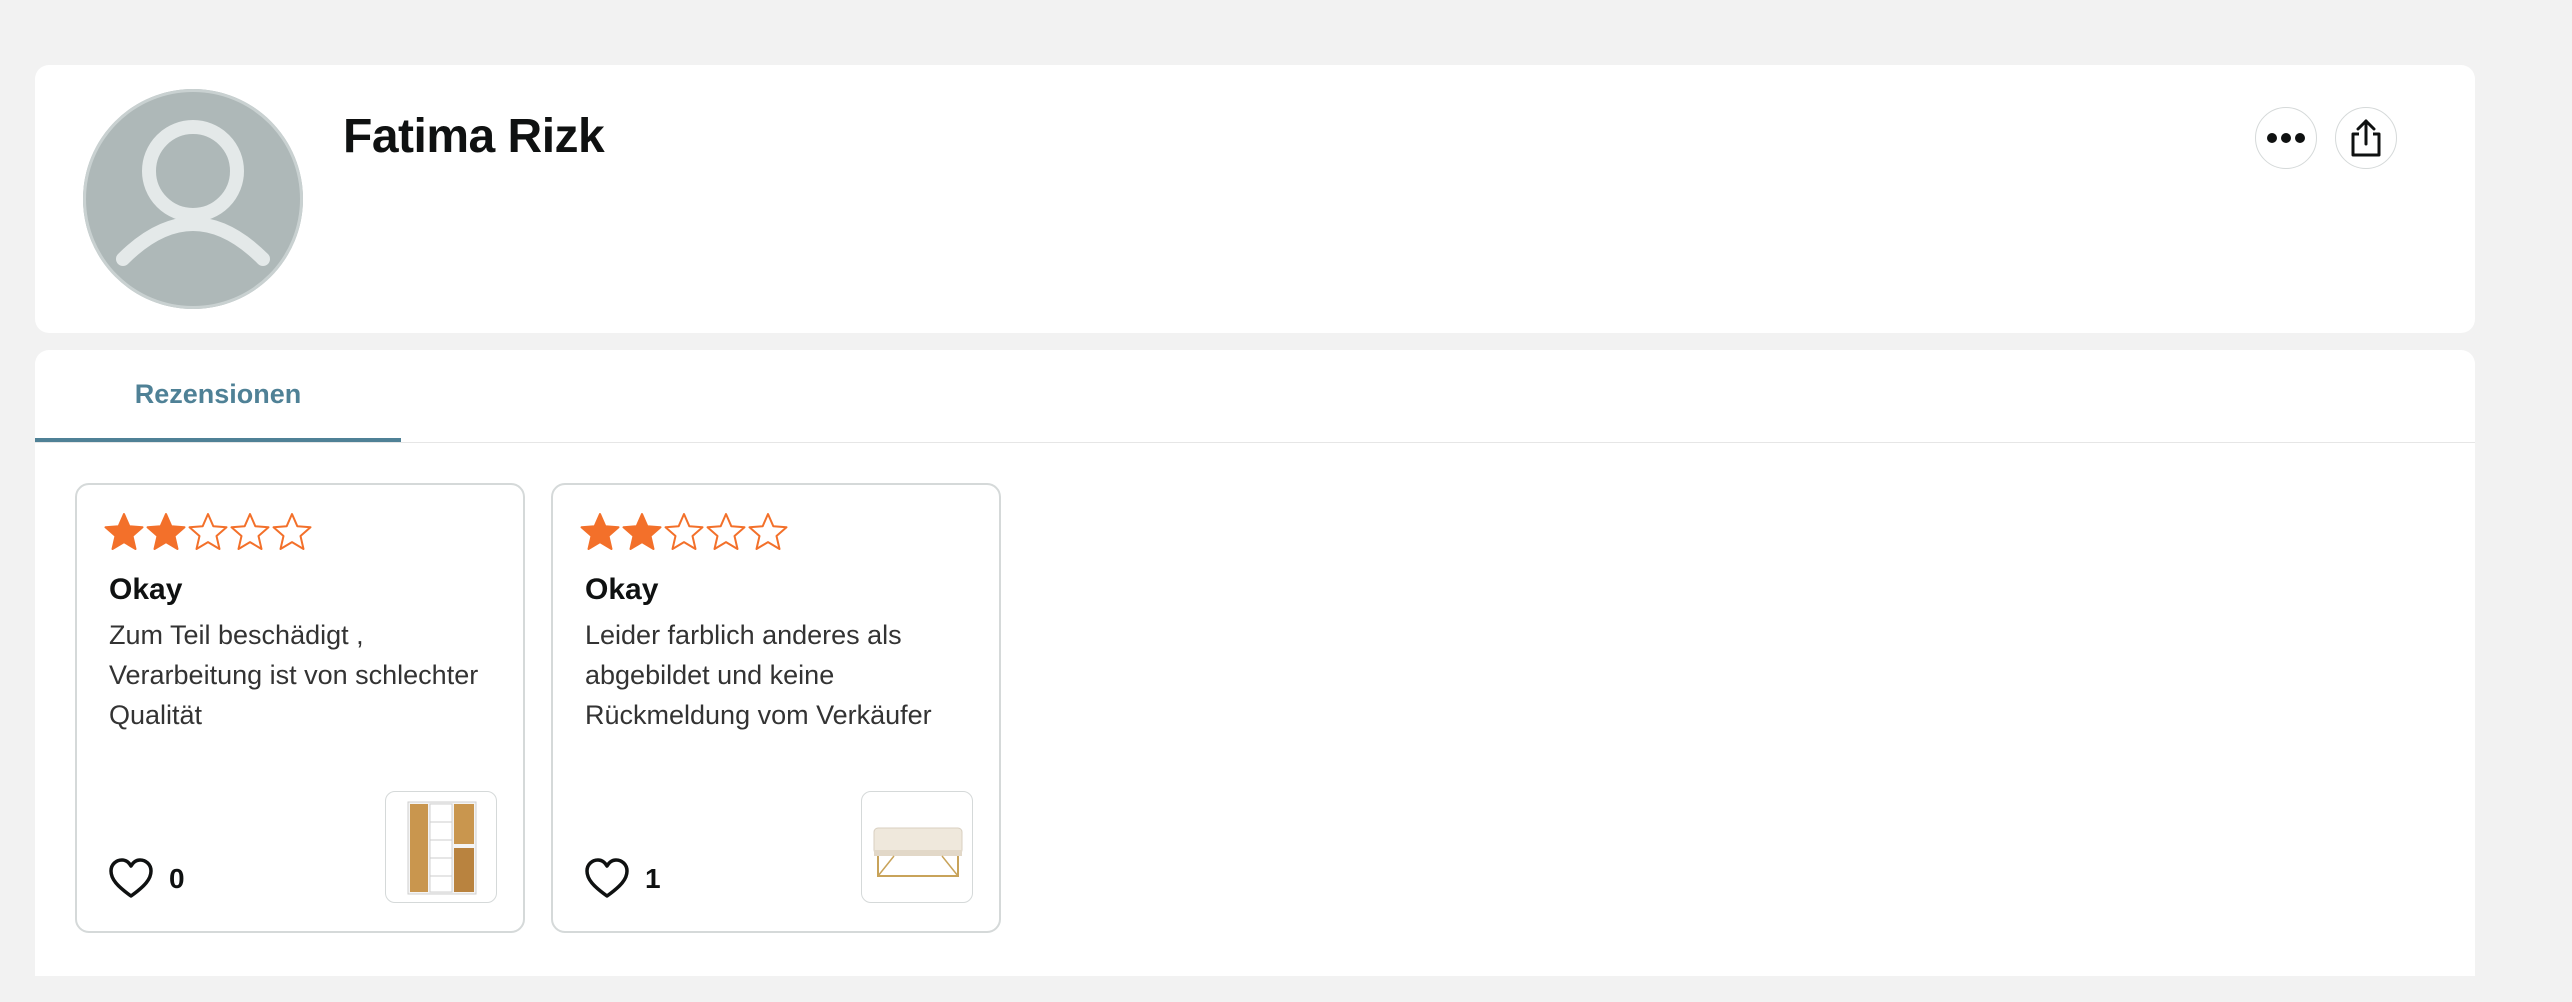  I want to click on wardrobe-cabinet-thumbnail, so click(442, 848).